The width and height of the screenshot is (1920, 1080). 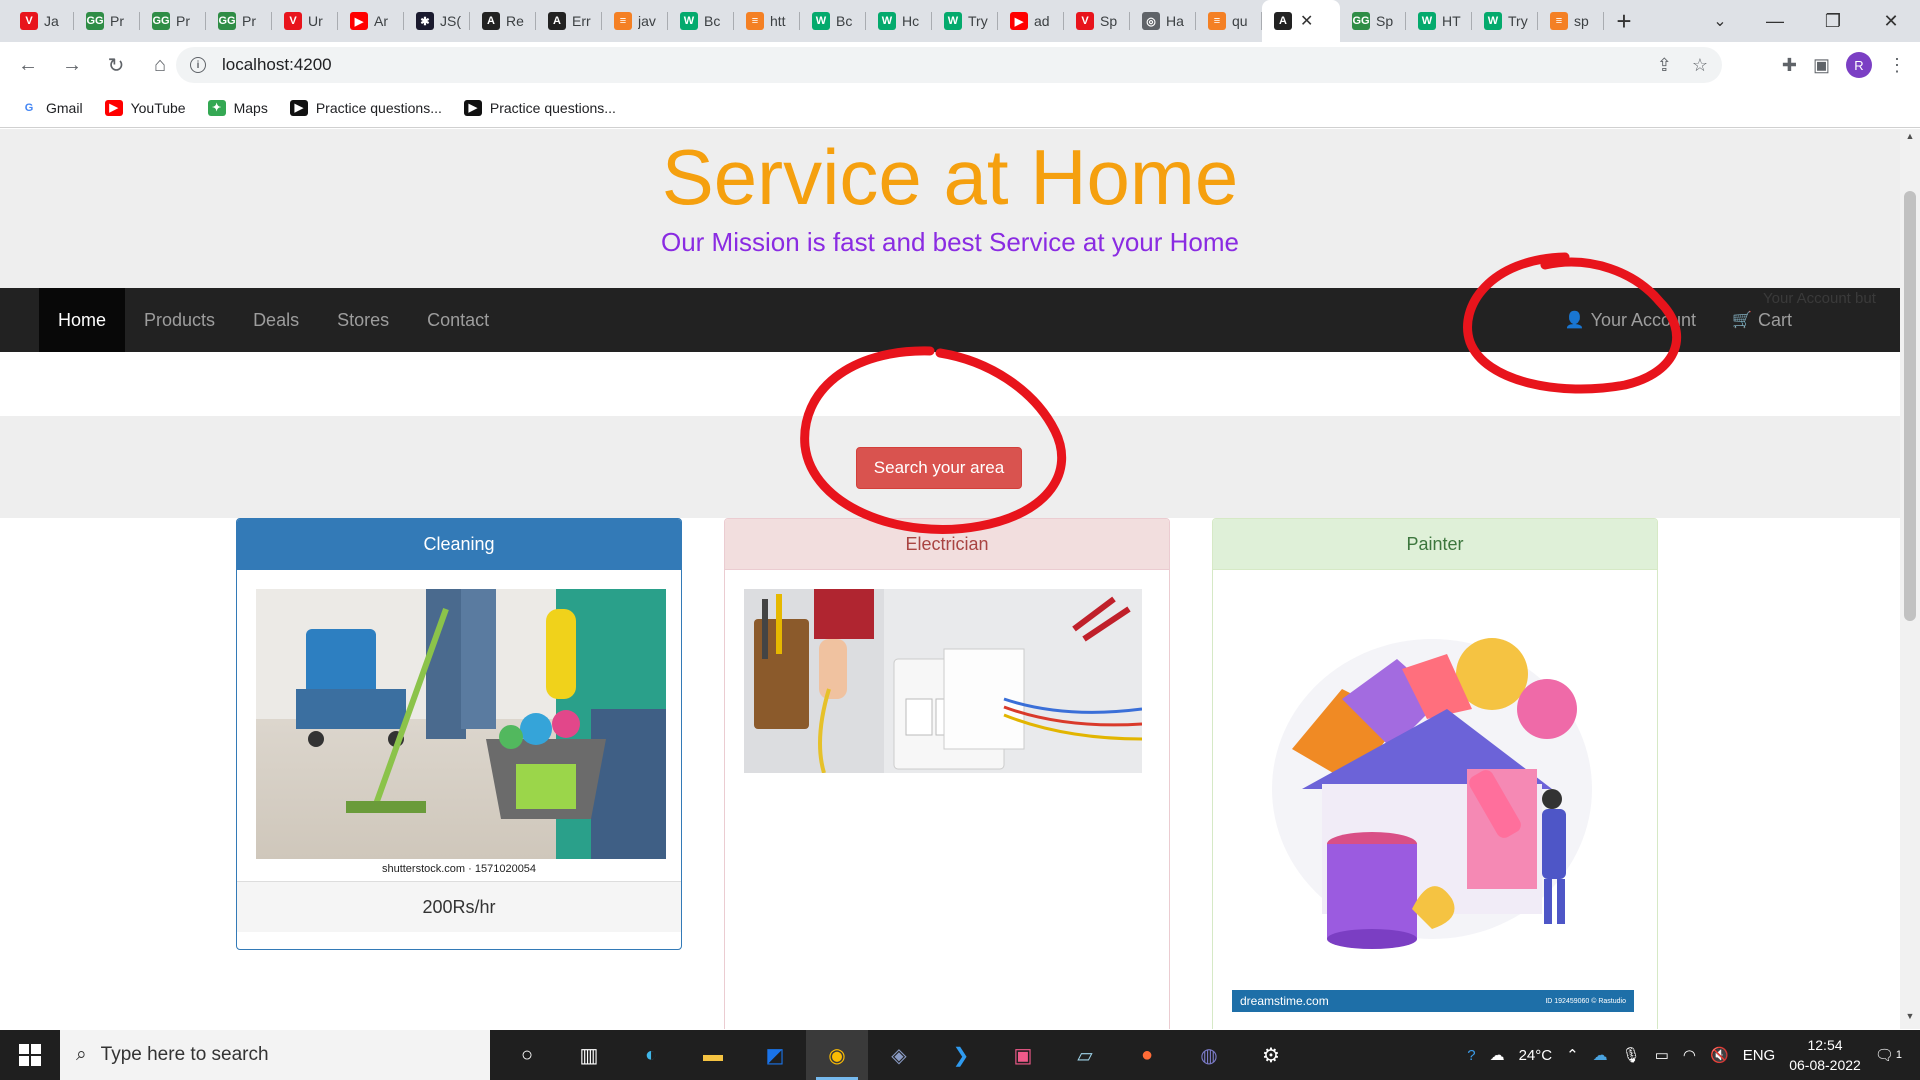 What do you see at coordinates (713, 1055) in the screenshot?
I see `file-explorer-icon: ▬` at bounding box center [713, 1055].